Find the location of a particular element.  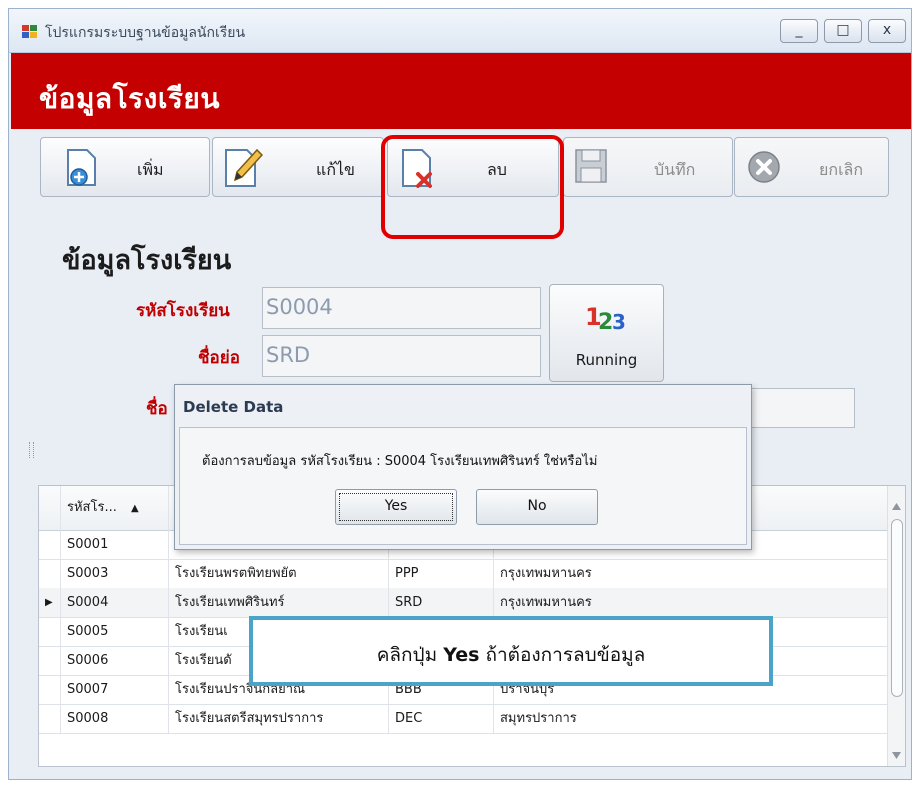

cell-school-id: S0005 is located at coordinates (115, 631).